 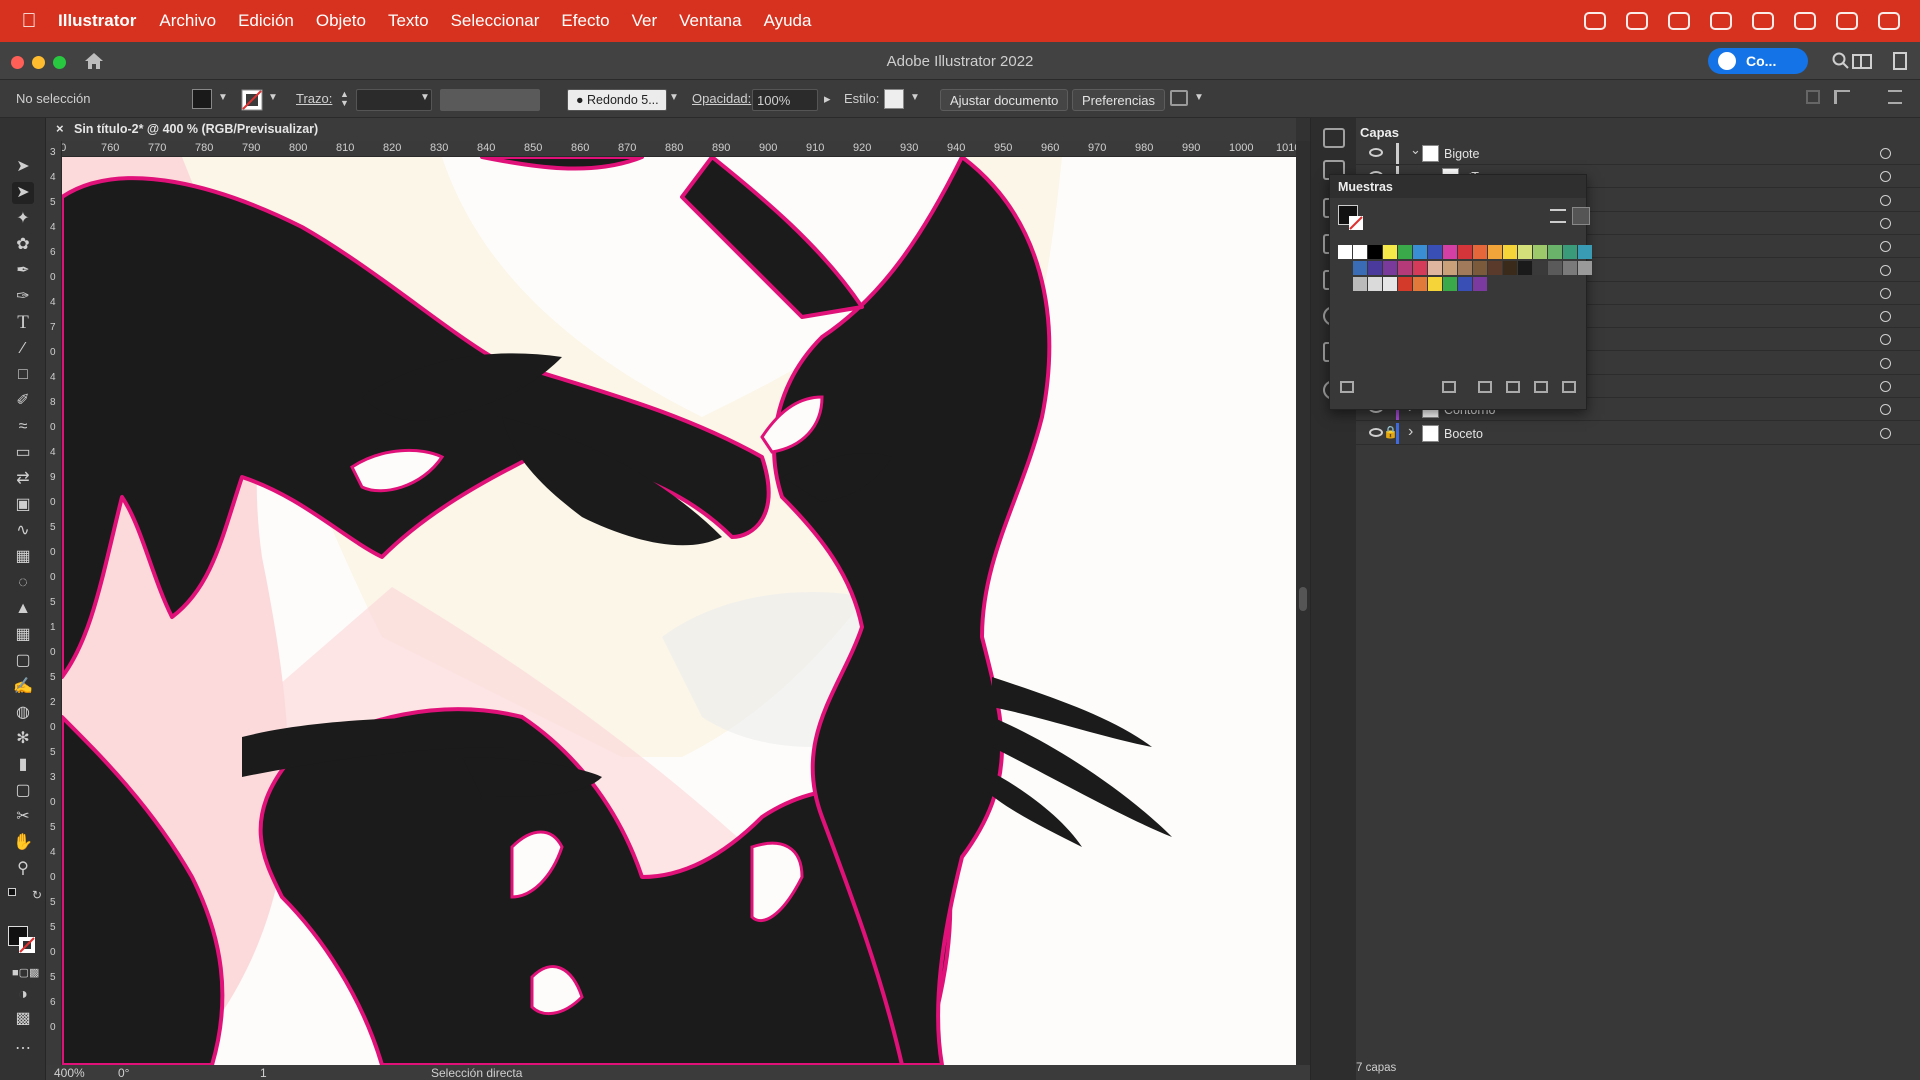 I want to click on shaper-tool-icon: ≈, so click(x=23, y=427).